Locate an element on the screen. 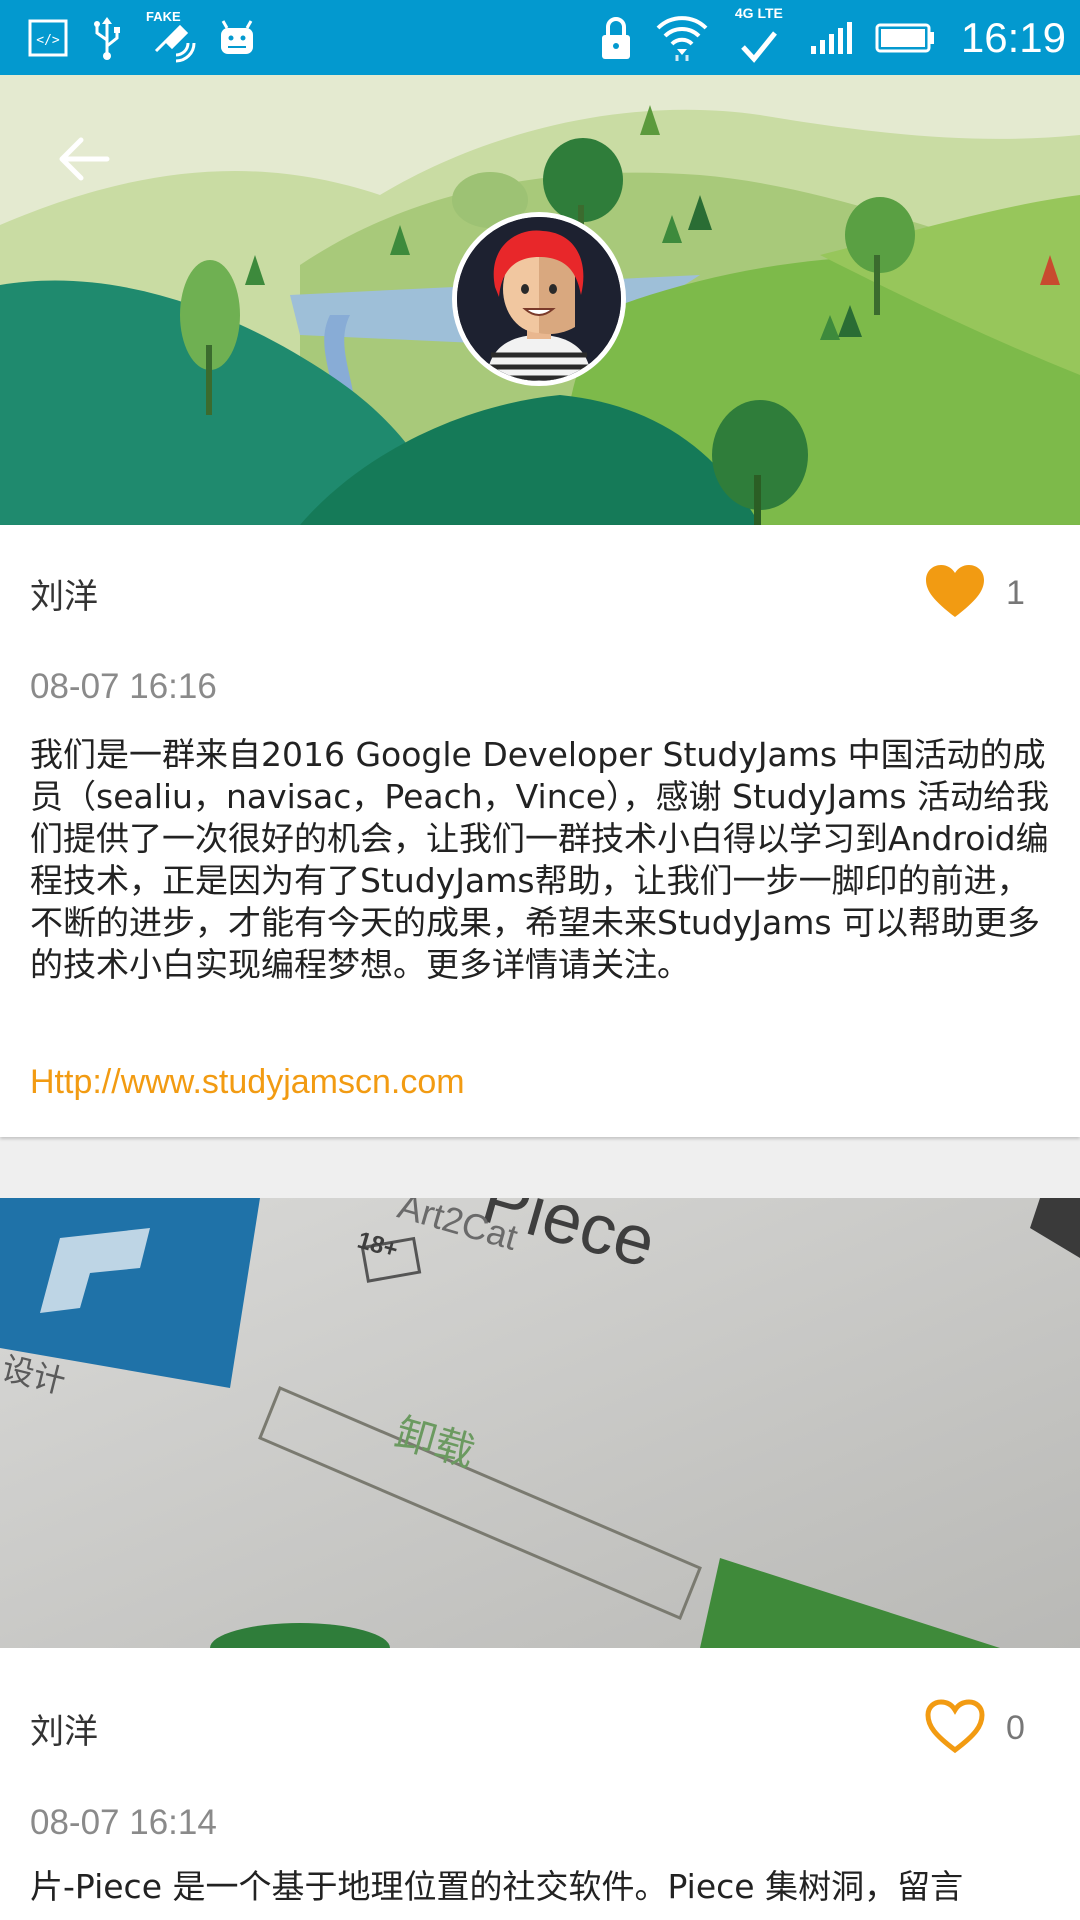  code-icon: </> is located at coordinates (48, 38).